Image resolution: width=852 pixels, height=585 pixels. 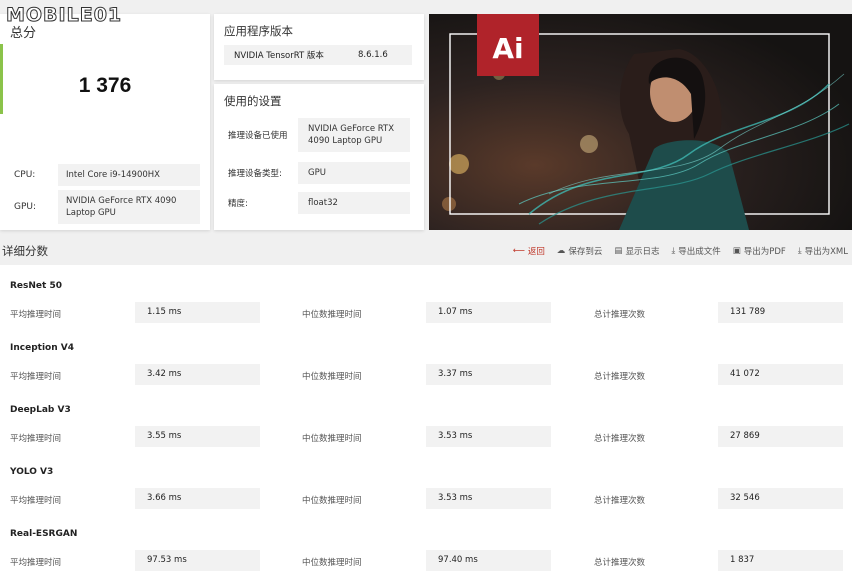 I want to click on details-title: 详细分数, so click(x=25, y=251).